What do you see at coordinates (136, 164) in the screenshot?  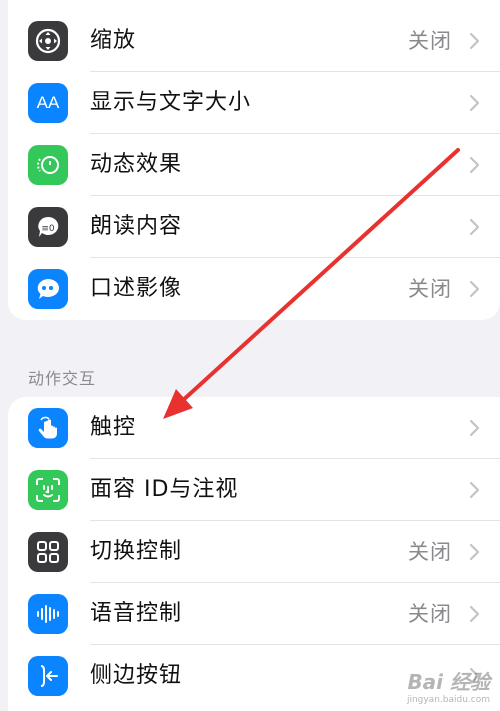 I see `motion-label: 动态效果` at bounding box center [136, 164].